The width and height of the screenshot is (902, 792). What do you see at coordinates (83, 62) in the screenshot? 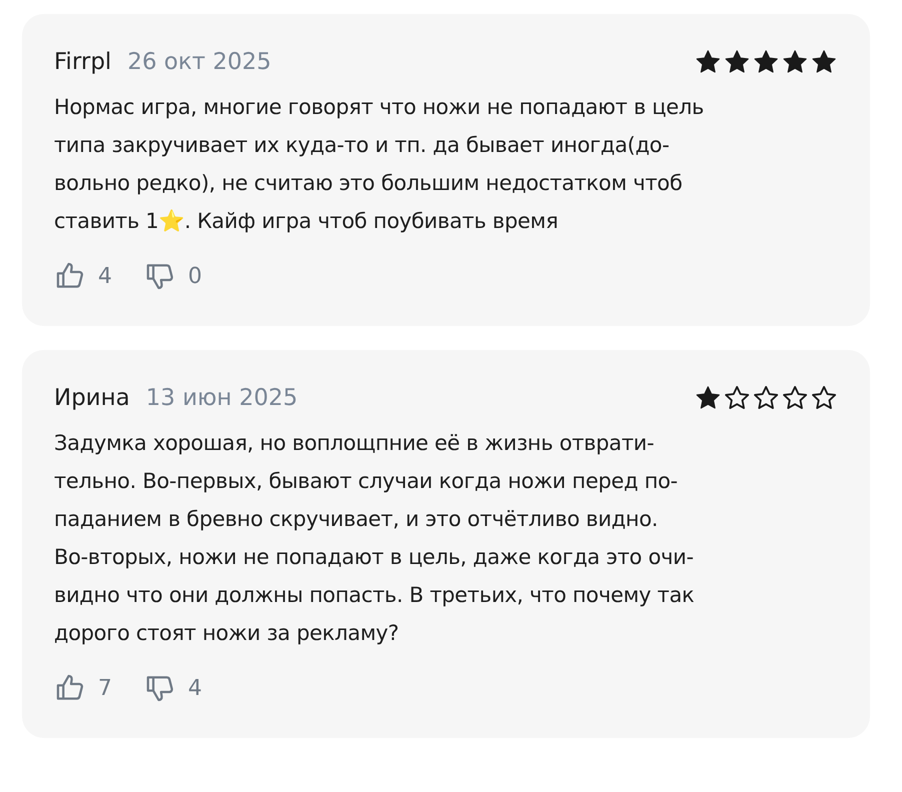
I see `author-name: Firrpl` at bounding box center [83, 62].